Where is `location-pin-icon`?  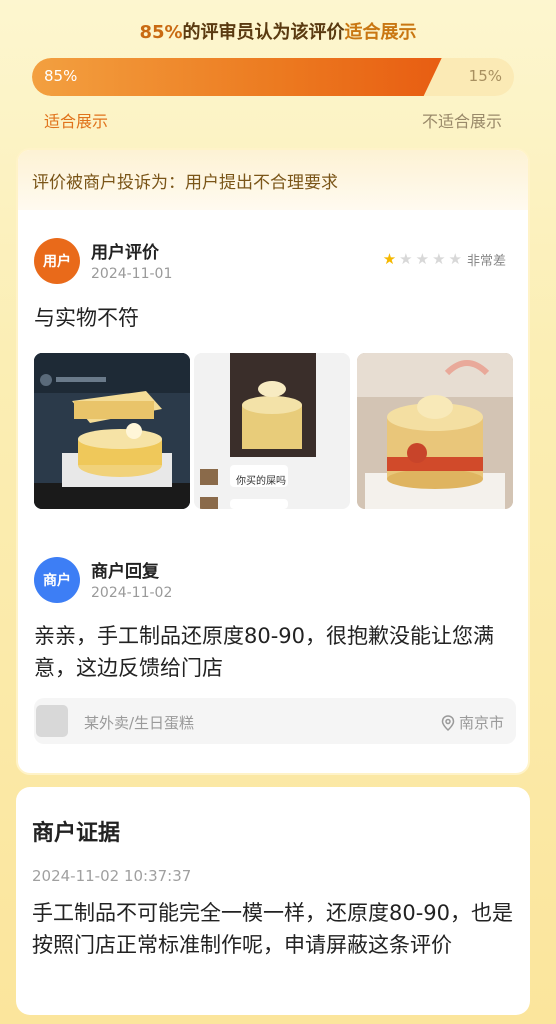
location-pin-icon is located at coordinates (448, 722).